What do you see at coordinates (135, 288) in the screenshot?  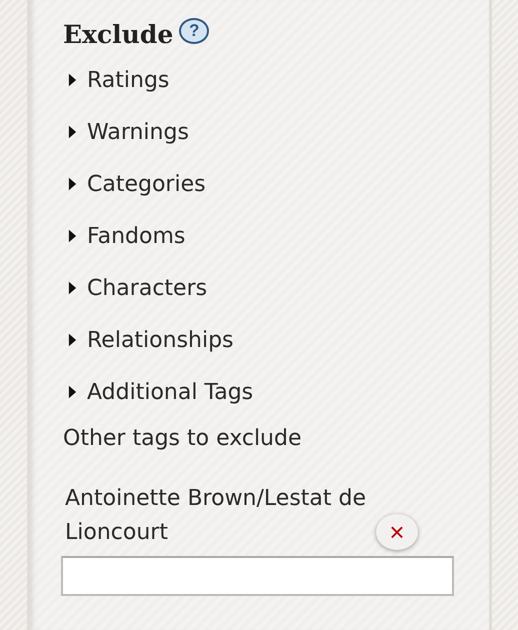 I see `section-toggle: Characters` at bounding box center [135, 288].